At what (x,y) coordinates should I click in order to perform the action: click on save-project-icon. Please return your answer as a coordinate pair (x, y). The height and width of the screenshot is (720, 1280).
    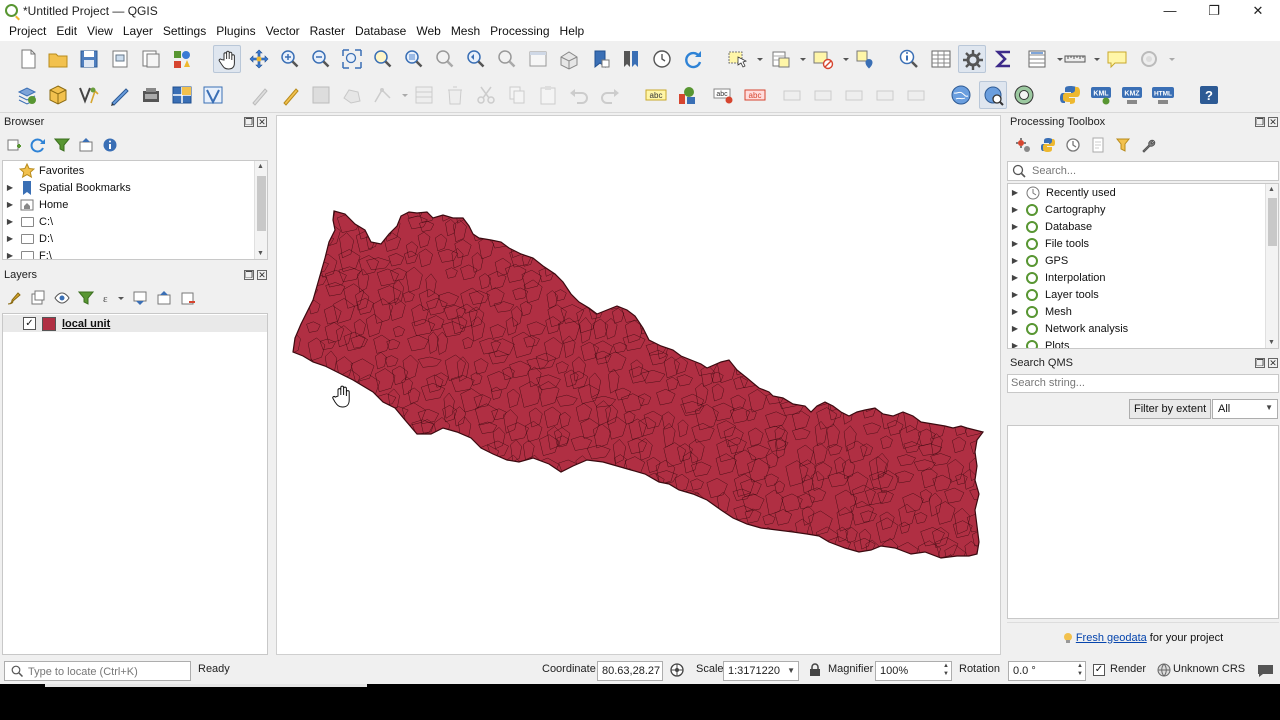
    Looking at the image, I should click on (89, 59).